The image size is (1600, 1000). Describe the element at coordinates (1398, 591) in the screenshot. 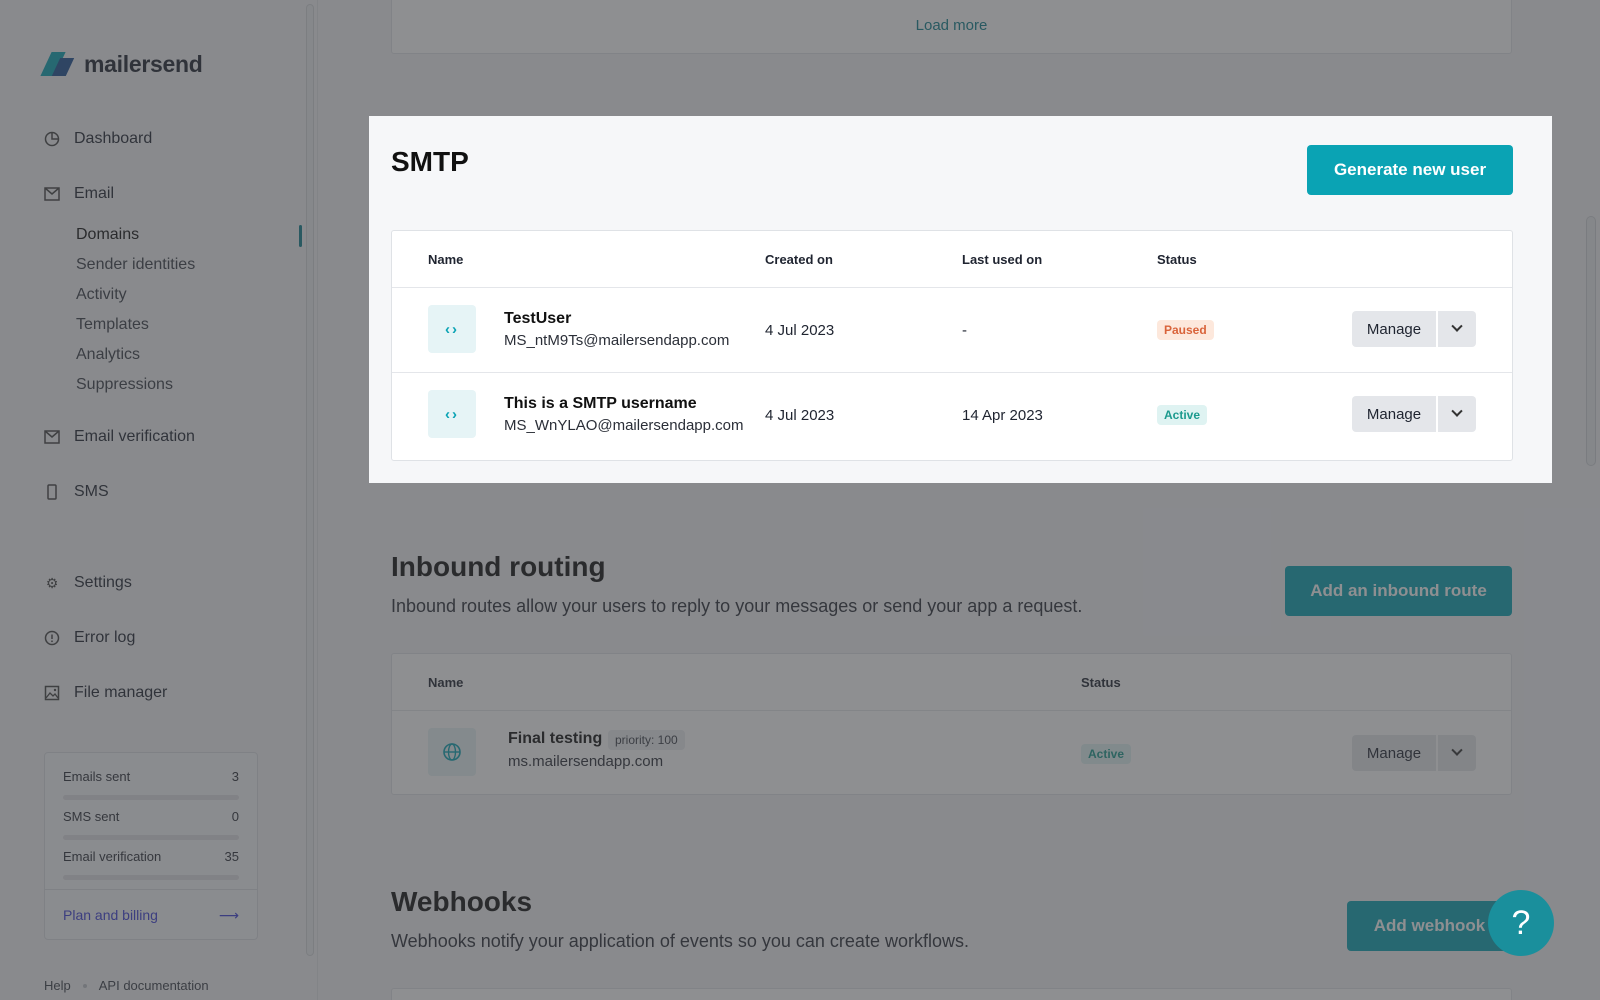

I see `add-inbound-route-button: Add an inbound route` at that location.